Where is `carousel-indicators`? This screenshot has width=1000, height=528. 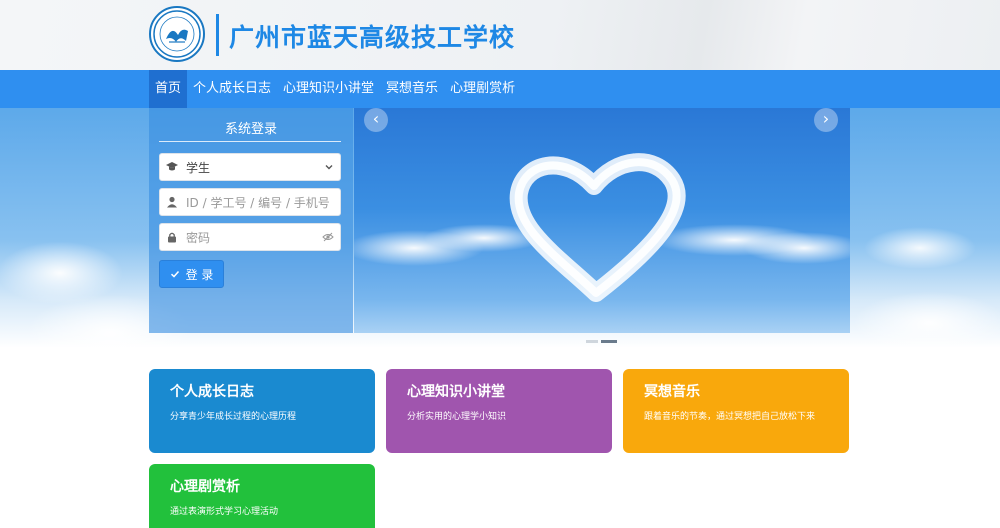 carousel-indicators is located at coordinates (601, 341).